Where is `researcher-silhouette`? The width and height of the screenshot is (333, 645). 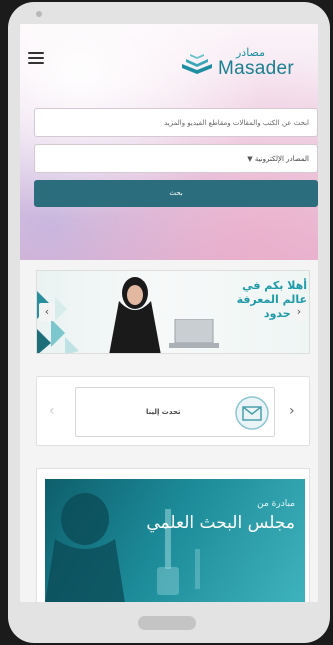
researcher-silhouette is located at coordinates (122, 547).